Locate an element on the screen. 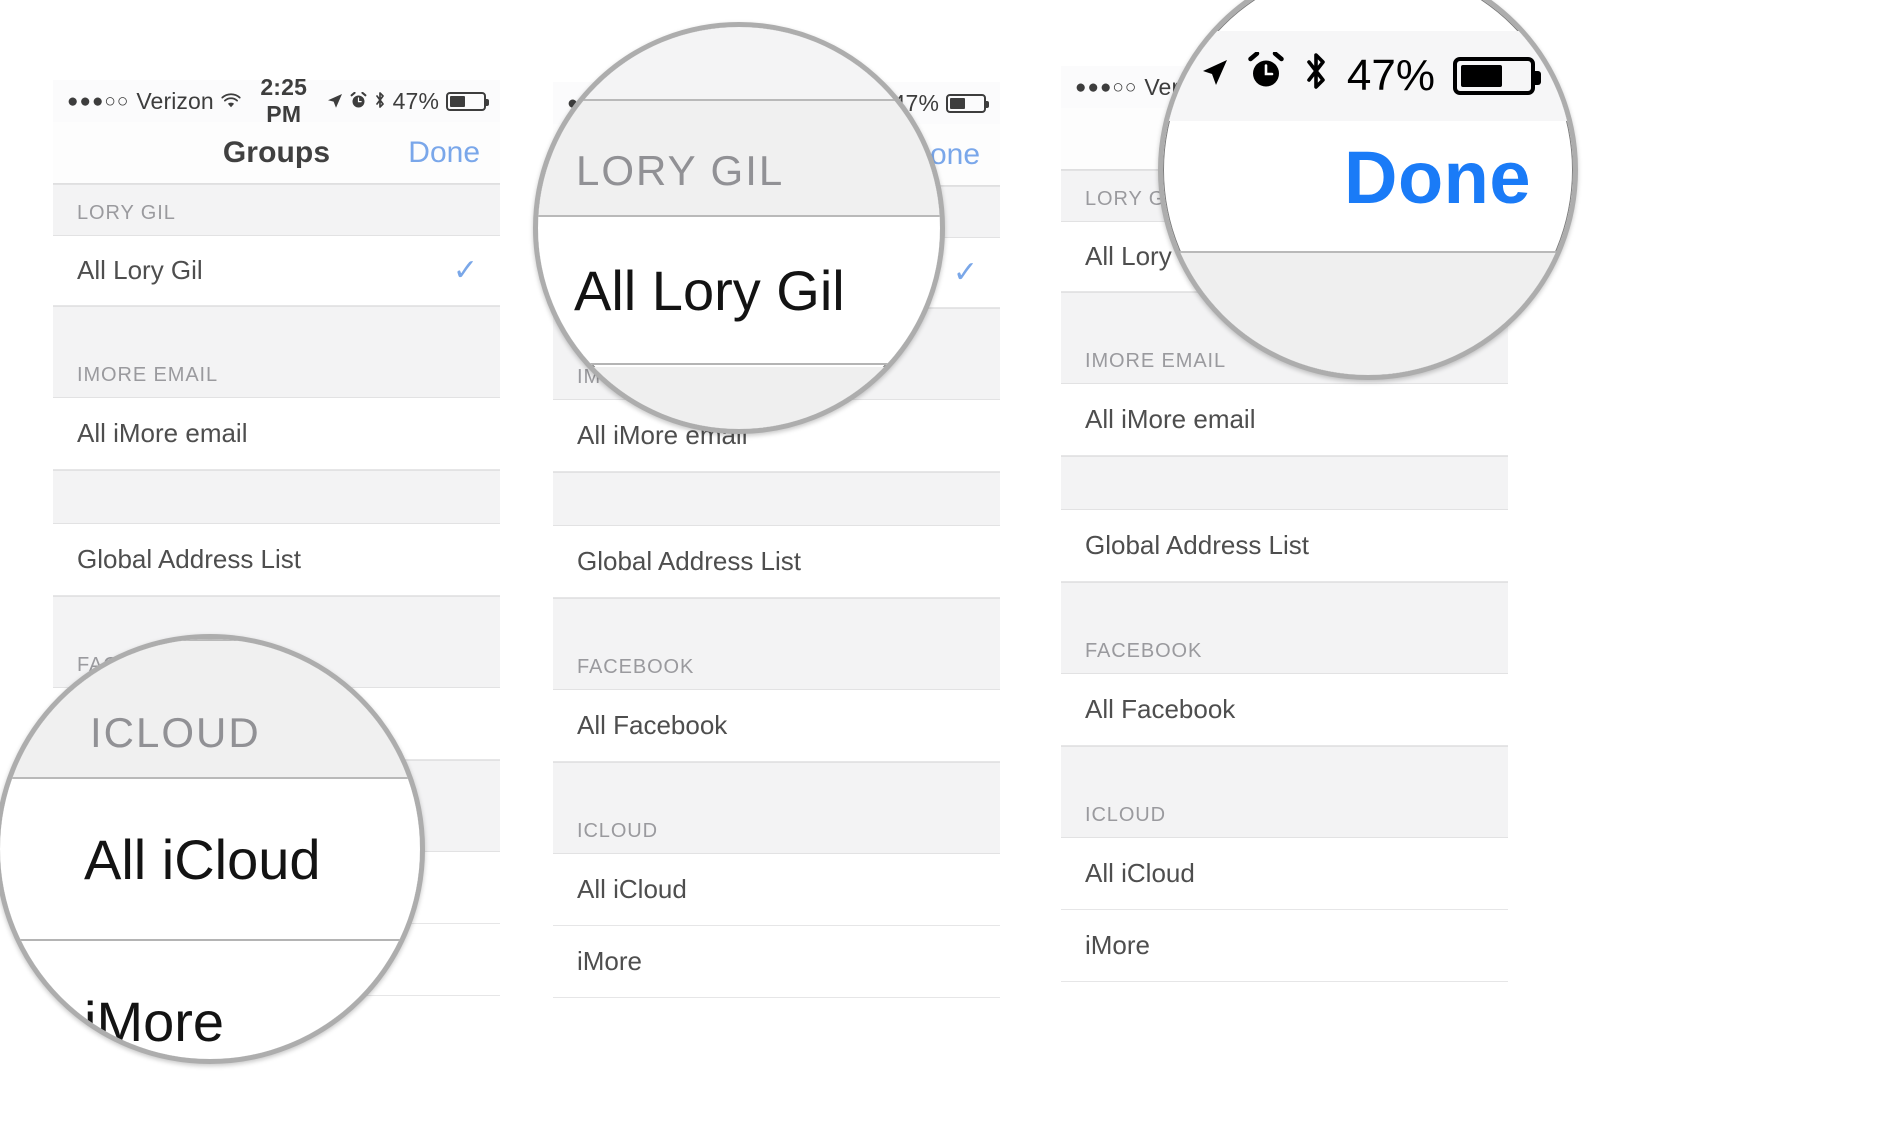  page-title: Groups is located at coordinates (276, 152).